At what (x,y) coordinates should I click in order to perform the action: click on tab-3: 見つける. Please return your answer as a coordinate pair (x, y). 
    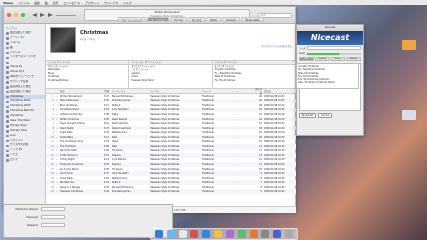
    Looking at the image, I should click on (196, 19).